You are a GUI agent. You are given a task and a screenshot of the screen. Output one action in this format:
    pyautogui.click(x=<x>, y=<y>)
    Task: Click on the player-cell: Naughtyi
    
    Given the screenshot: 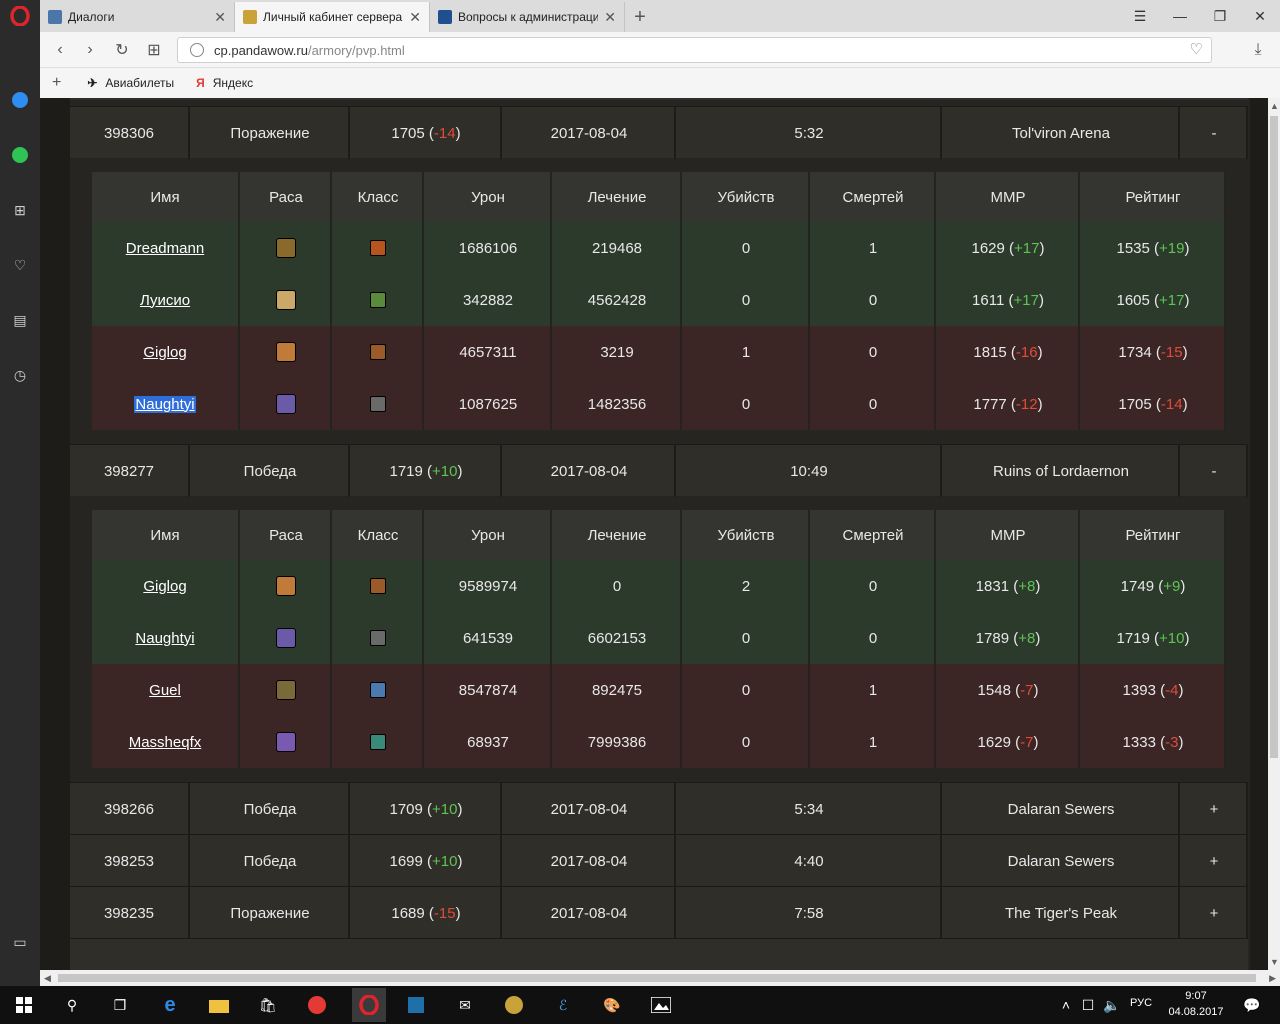 What is the action you would take?
    pyautogui.click(x=166, y=638)
    